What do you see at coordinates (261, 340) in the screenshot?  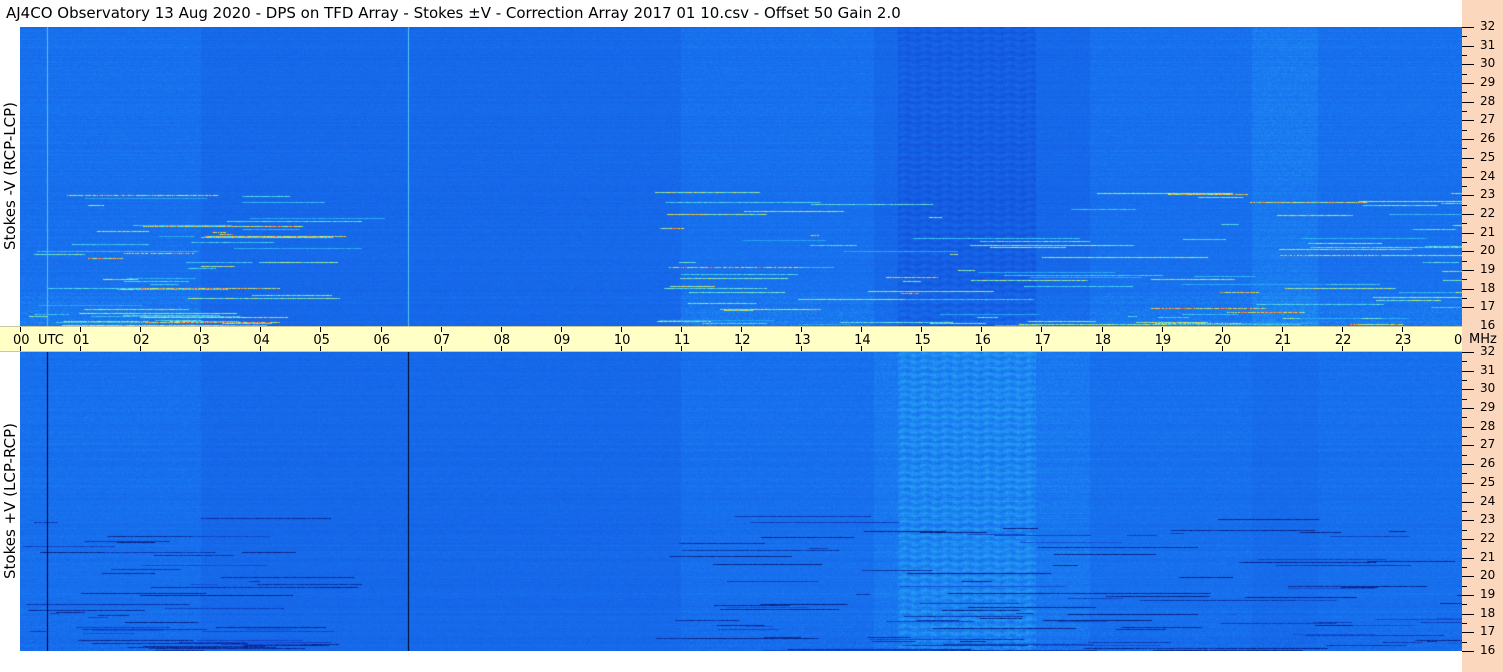 I see `x-tick-label: 04` at bounding box center [261, 340].